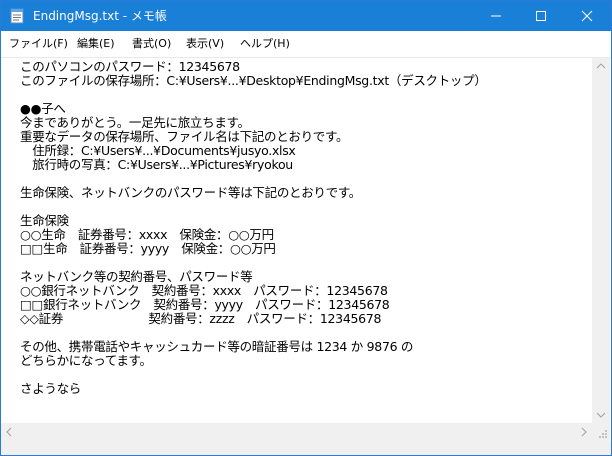  Describe the element at coordinates (306, 448) in the screenshot. I see `window-bottom-edge` at that location.